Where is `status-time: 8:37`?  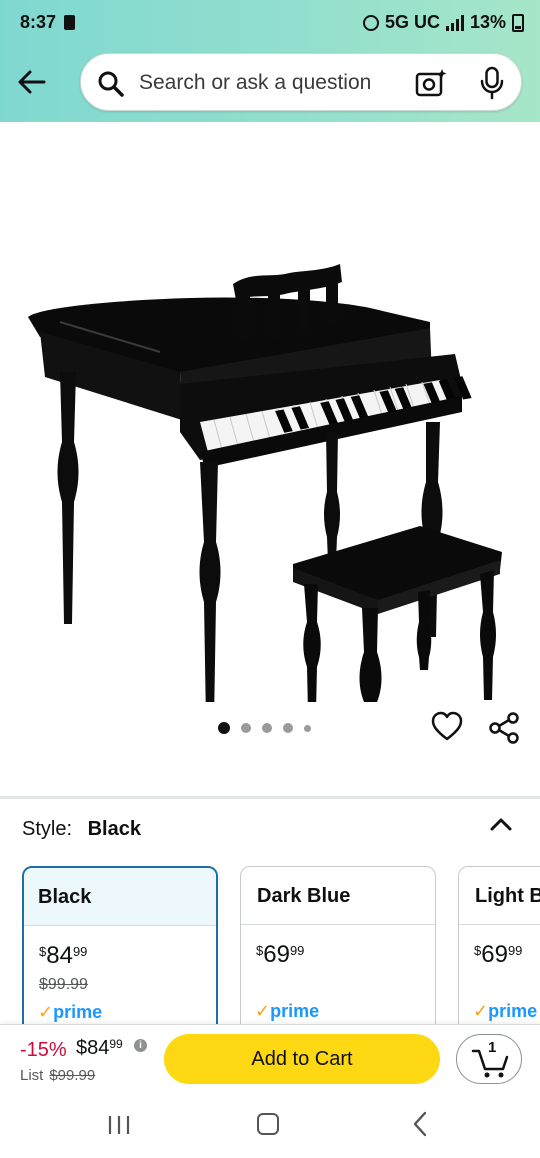
status-time: 8:37 is located at coordinates (38, 22).